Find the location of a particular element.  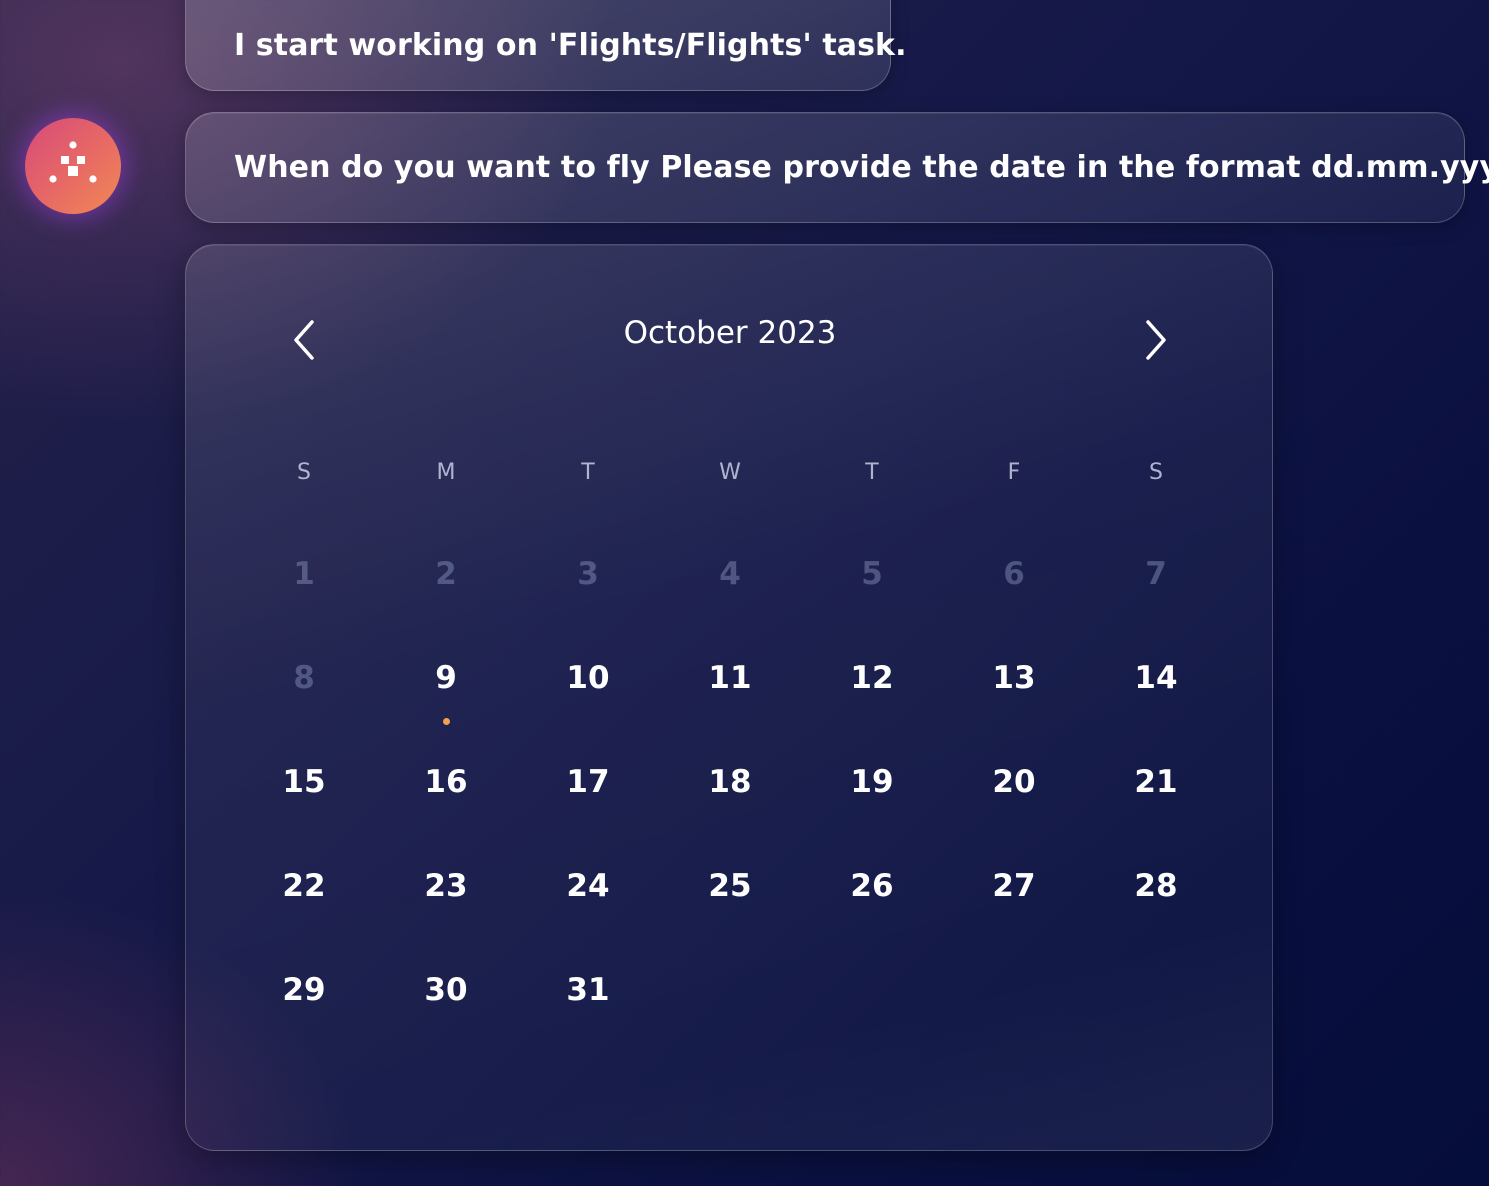

next-month-button is located at coordinates (1155, 340).